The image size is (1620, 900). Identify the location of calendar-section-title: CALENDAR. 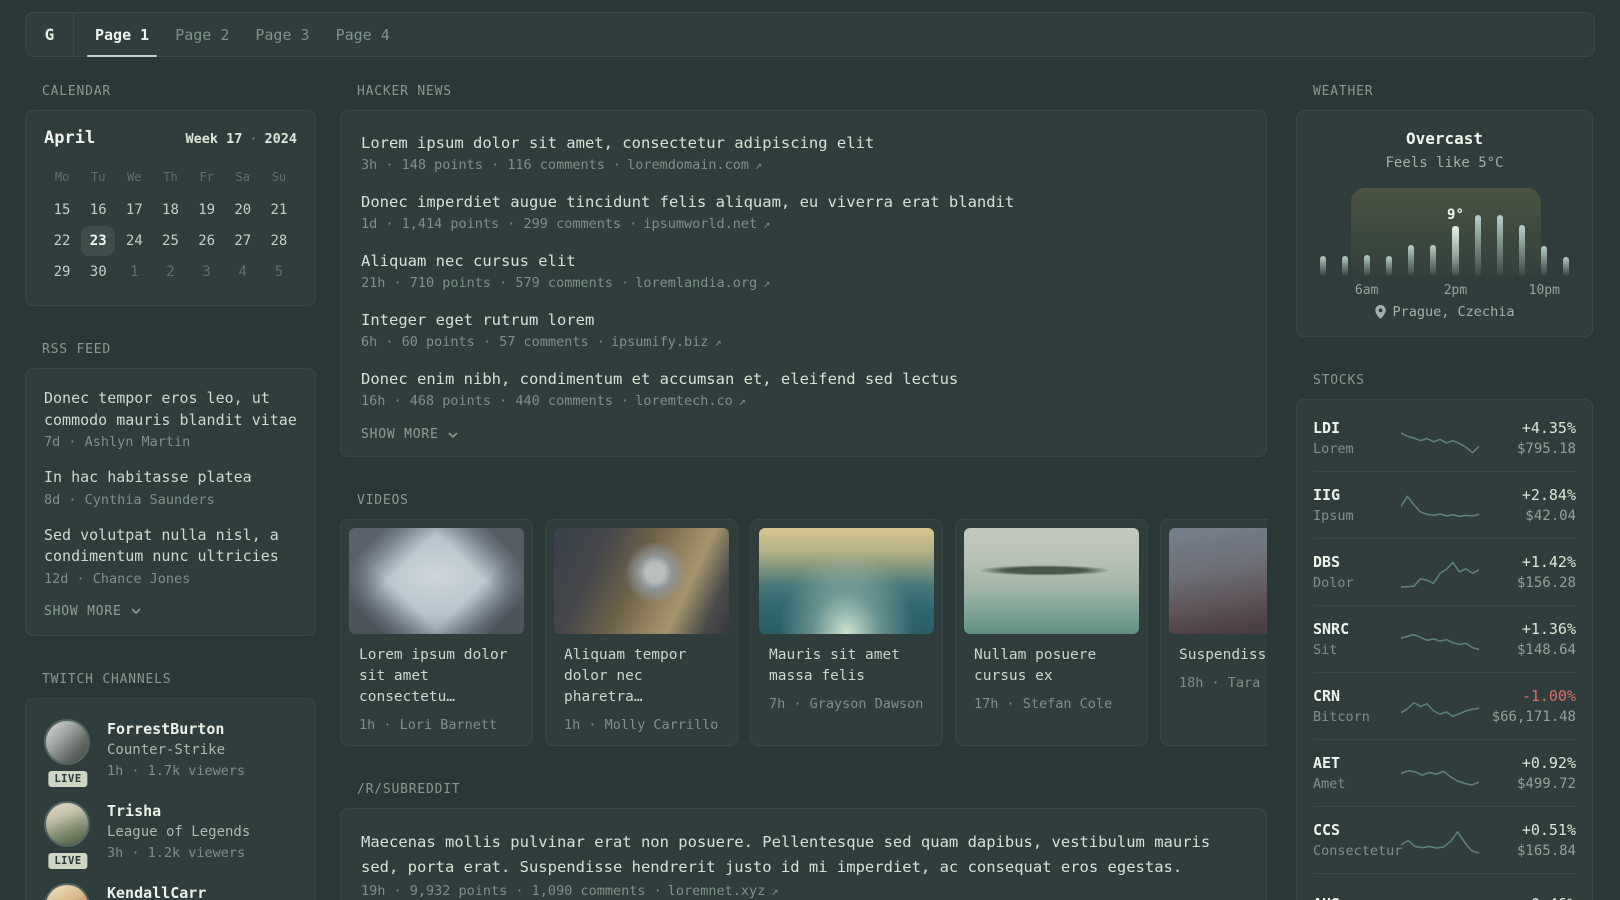
(77, 91).